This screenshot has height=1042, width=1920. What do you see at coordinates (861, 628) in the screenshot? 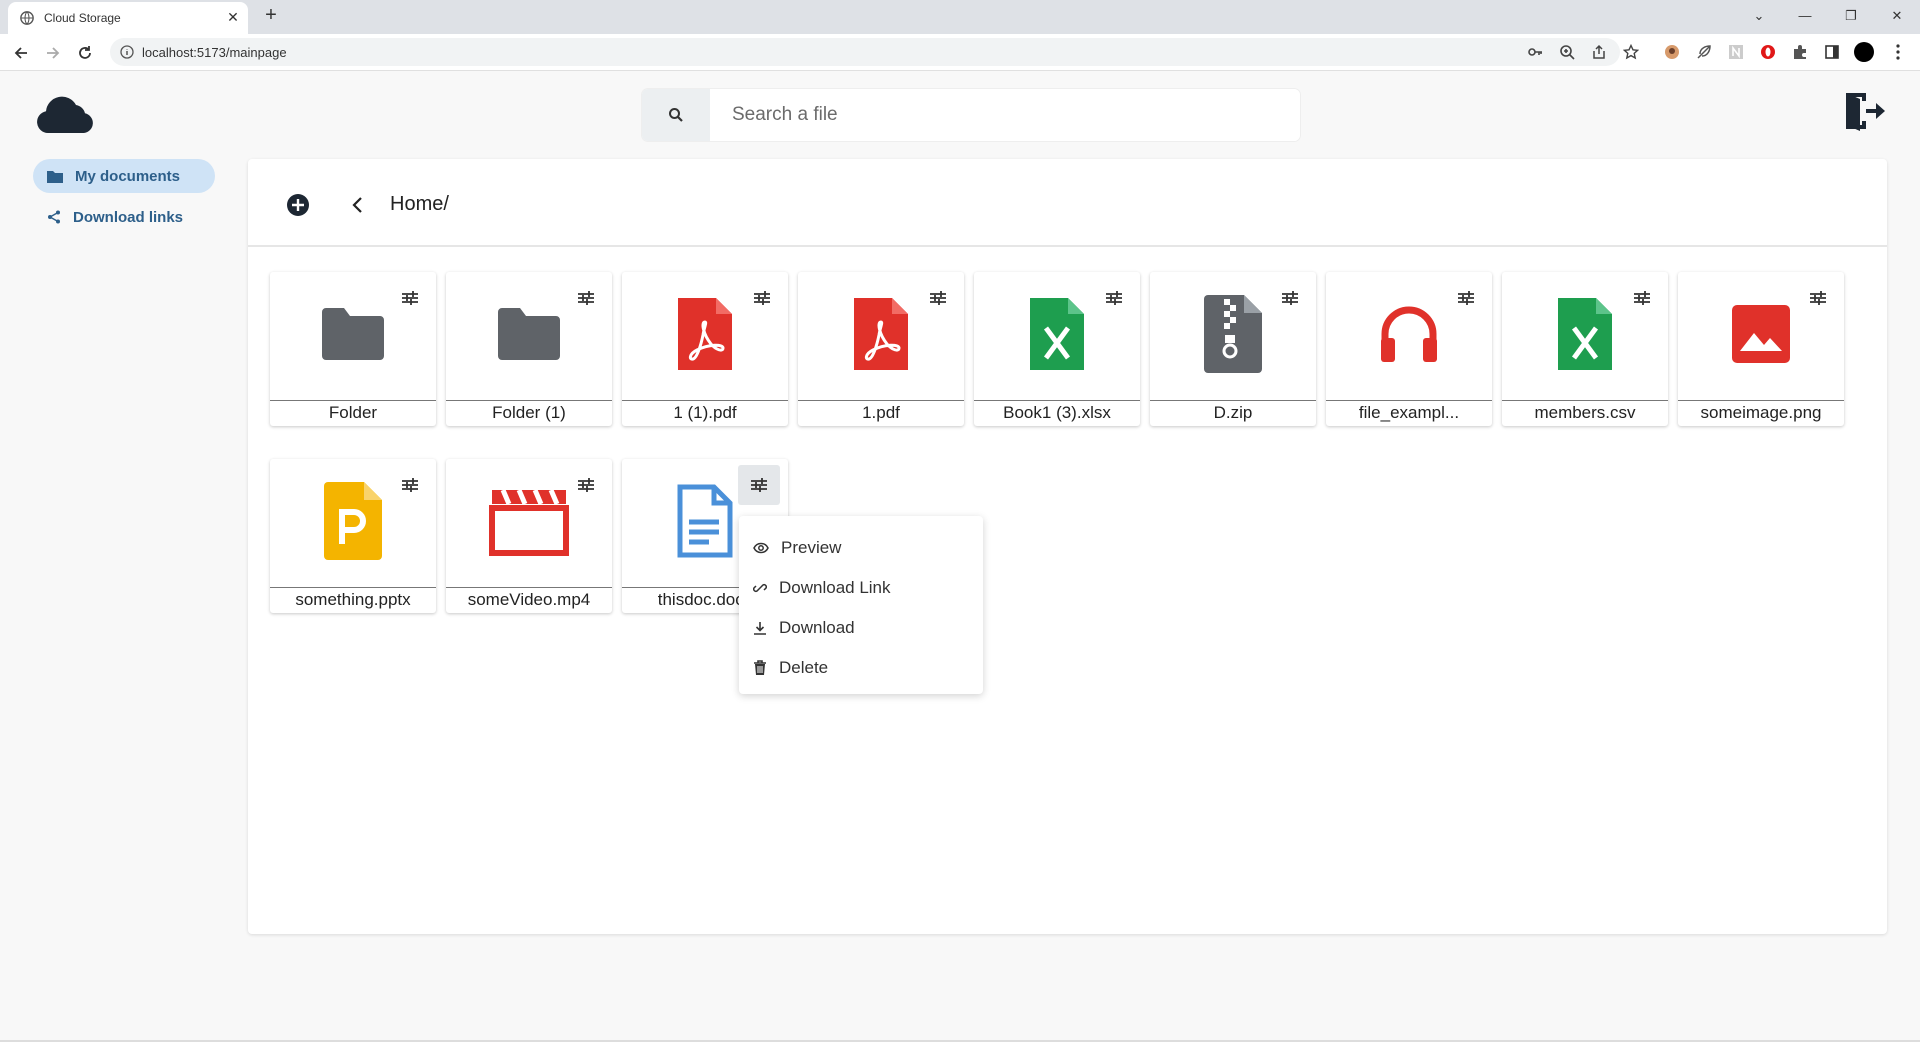
I see `menu-item-download: Download` at bounding box center [861, 628].